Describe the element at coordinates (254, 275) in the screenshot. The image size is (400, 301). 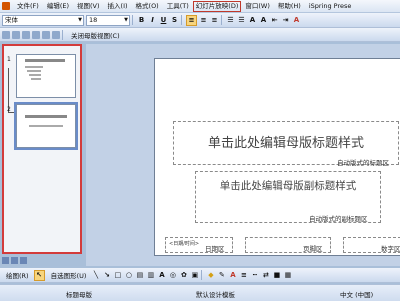
I see `dash-style-icon: ┅` at that location.